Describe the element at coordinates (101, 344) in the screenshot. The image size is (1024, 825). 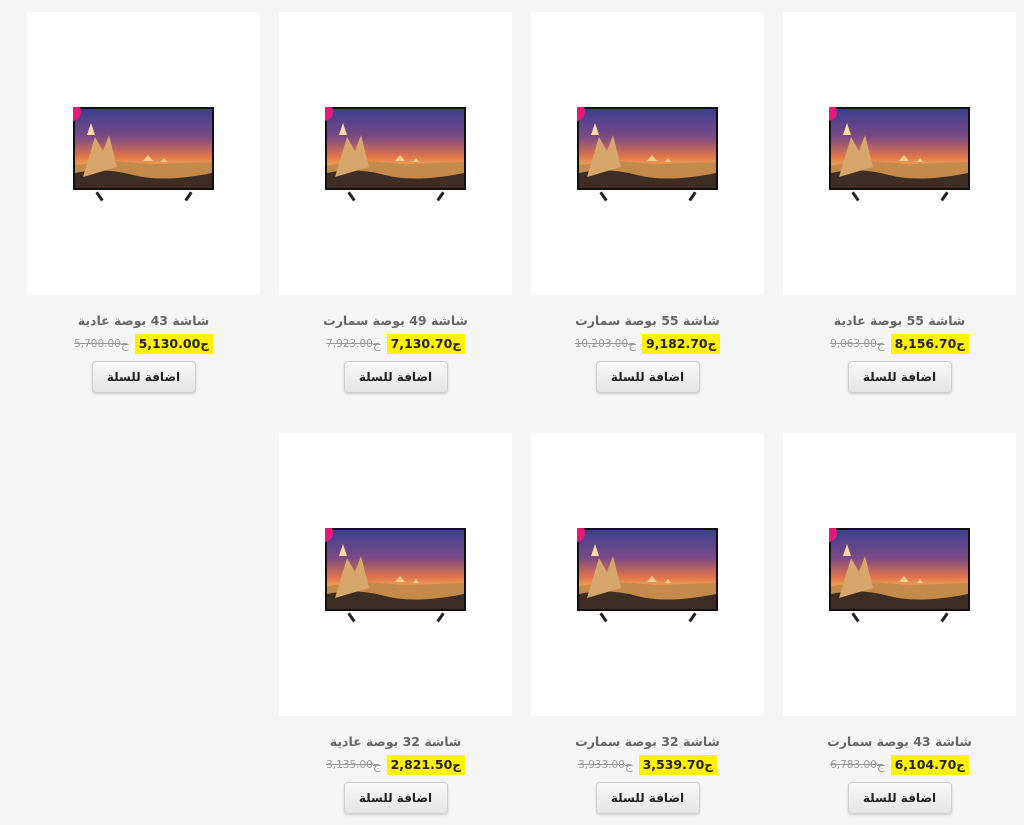
I see `old-price: ج 5,700.00` at that location.